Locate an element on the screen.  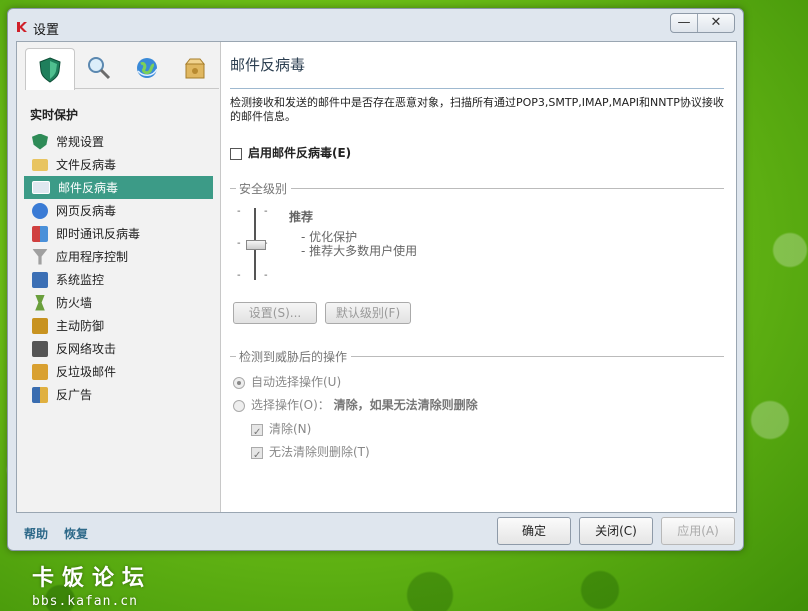
chat-icon is located at coordinates (40, 233).